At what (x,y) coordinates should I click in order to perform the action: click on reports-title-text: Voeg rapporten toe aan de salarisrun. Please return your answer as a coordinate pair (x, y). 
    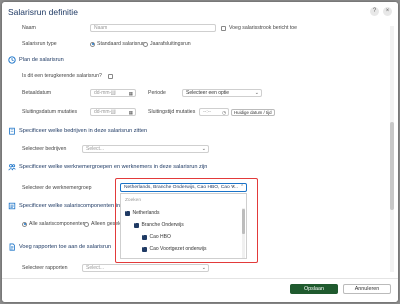
    Looking at the image, I should click on (65, 247).